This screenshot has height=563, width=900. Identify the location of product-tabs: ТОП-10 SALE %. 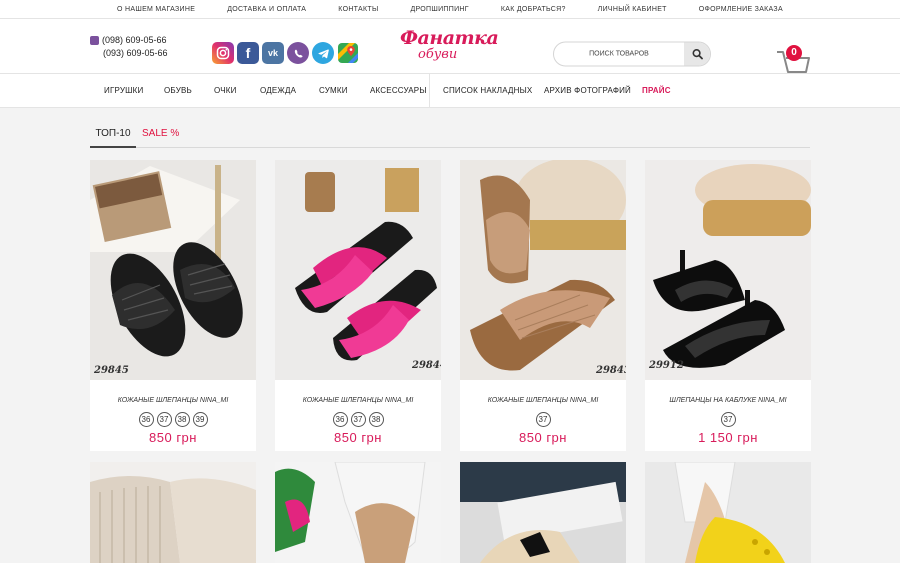
(450, 136).